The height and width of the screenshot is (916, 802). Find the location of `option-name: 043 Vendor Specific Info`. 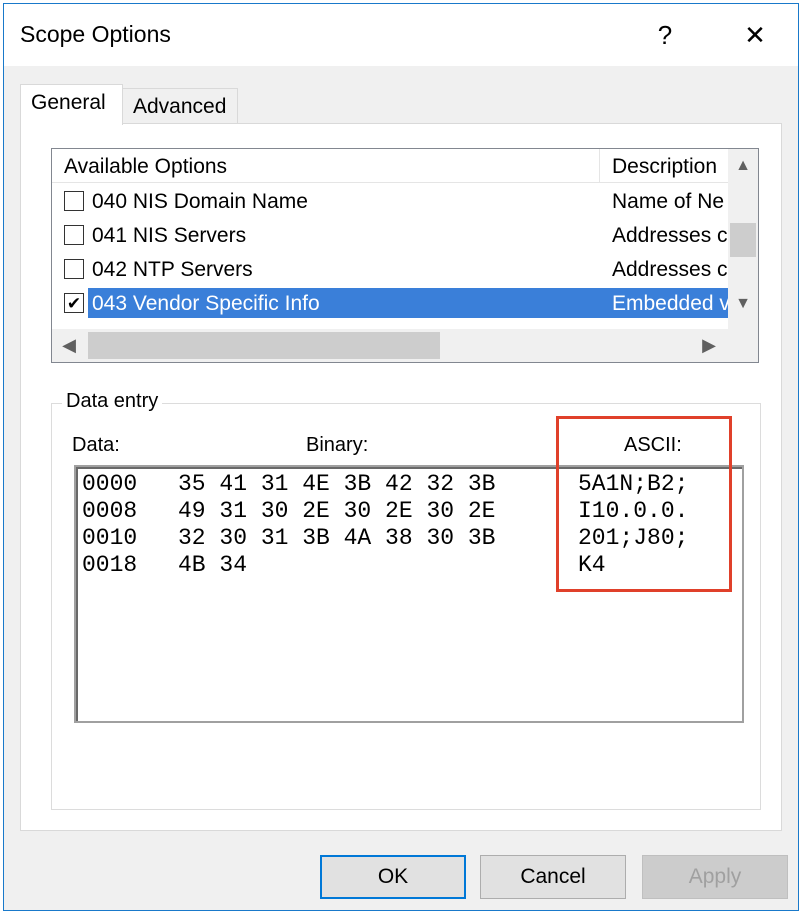

option-name: 043 Vendor Specific Info is located at coordinates (344, 303).